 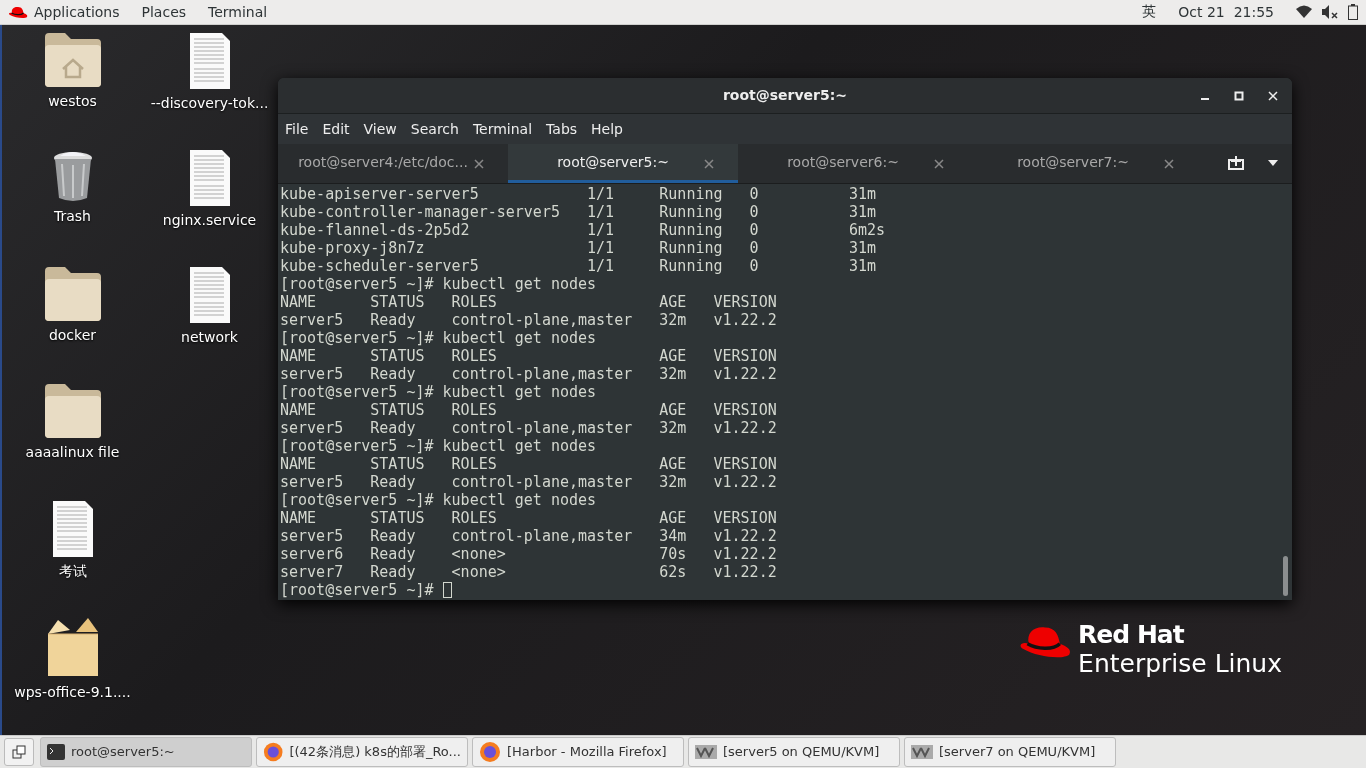 What do you see at coordinates (1236, 163) in the screenshot?
I see `new-tab-icon` at bounding box center [1236, 163].